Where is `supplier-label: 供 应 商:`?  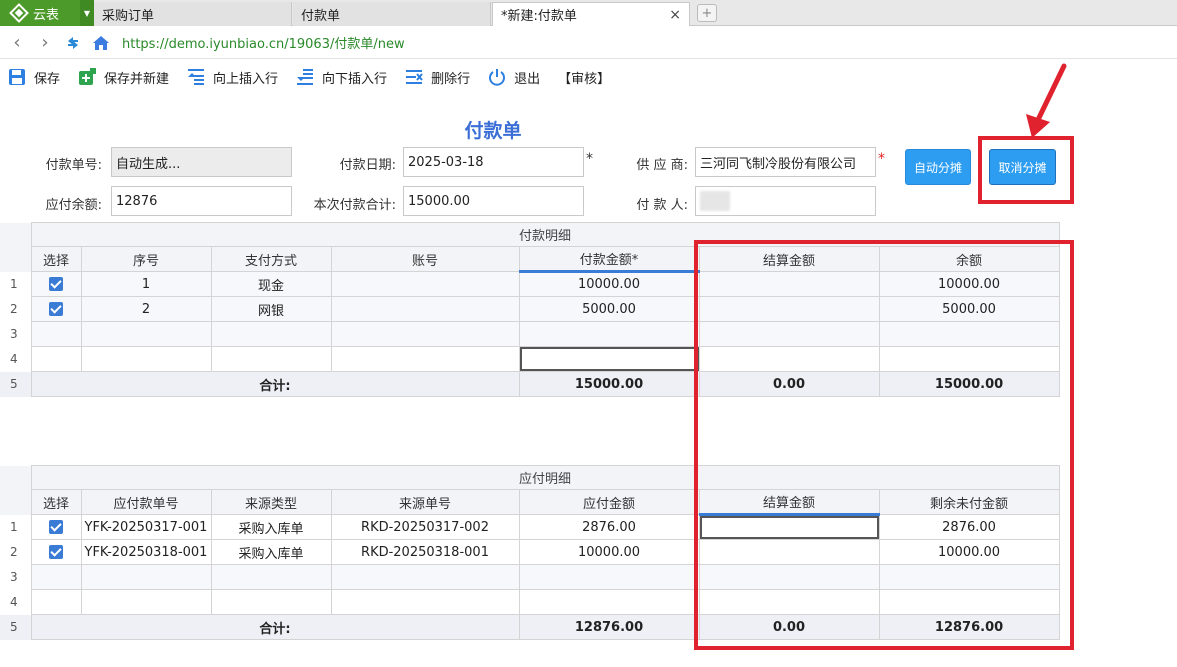 supplier-label: 供 应 商: is located at coordinates (662, 165).